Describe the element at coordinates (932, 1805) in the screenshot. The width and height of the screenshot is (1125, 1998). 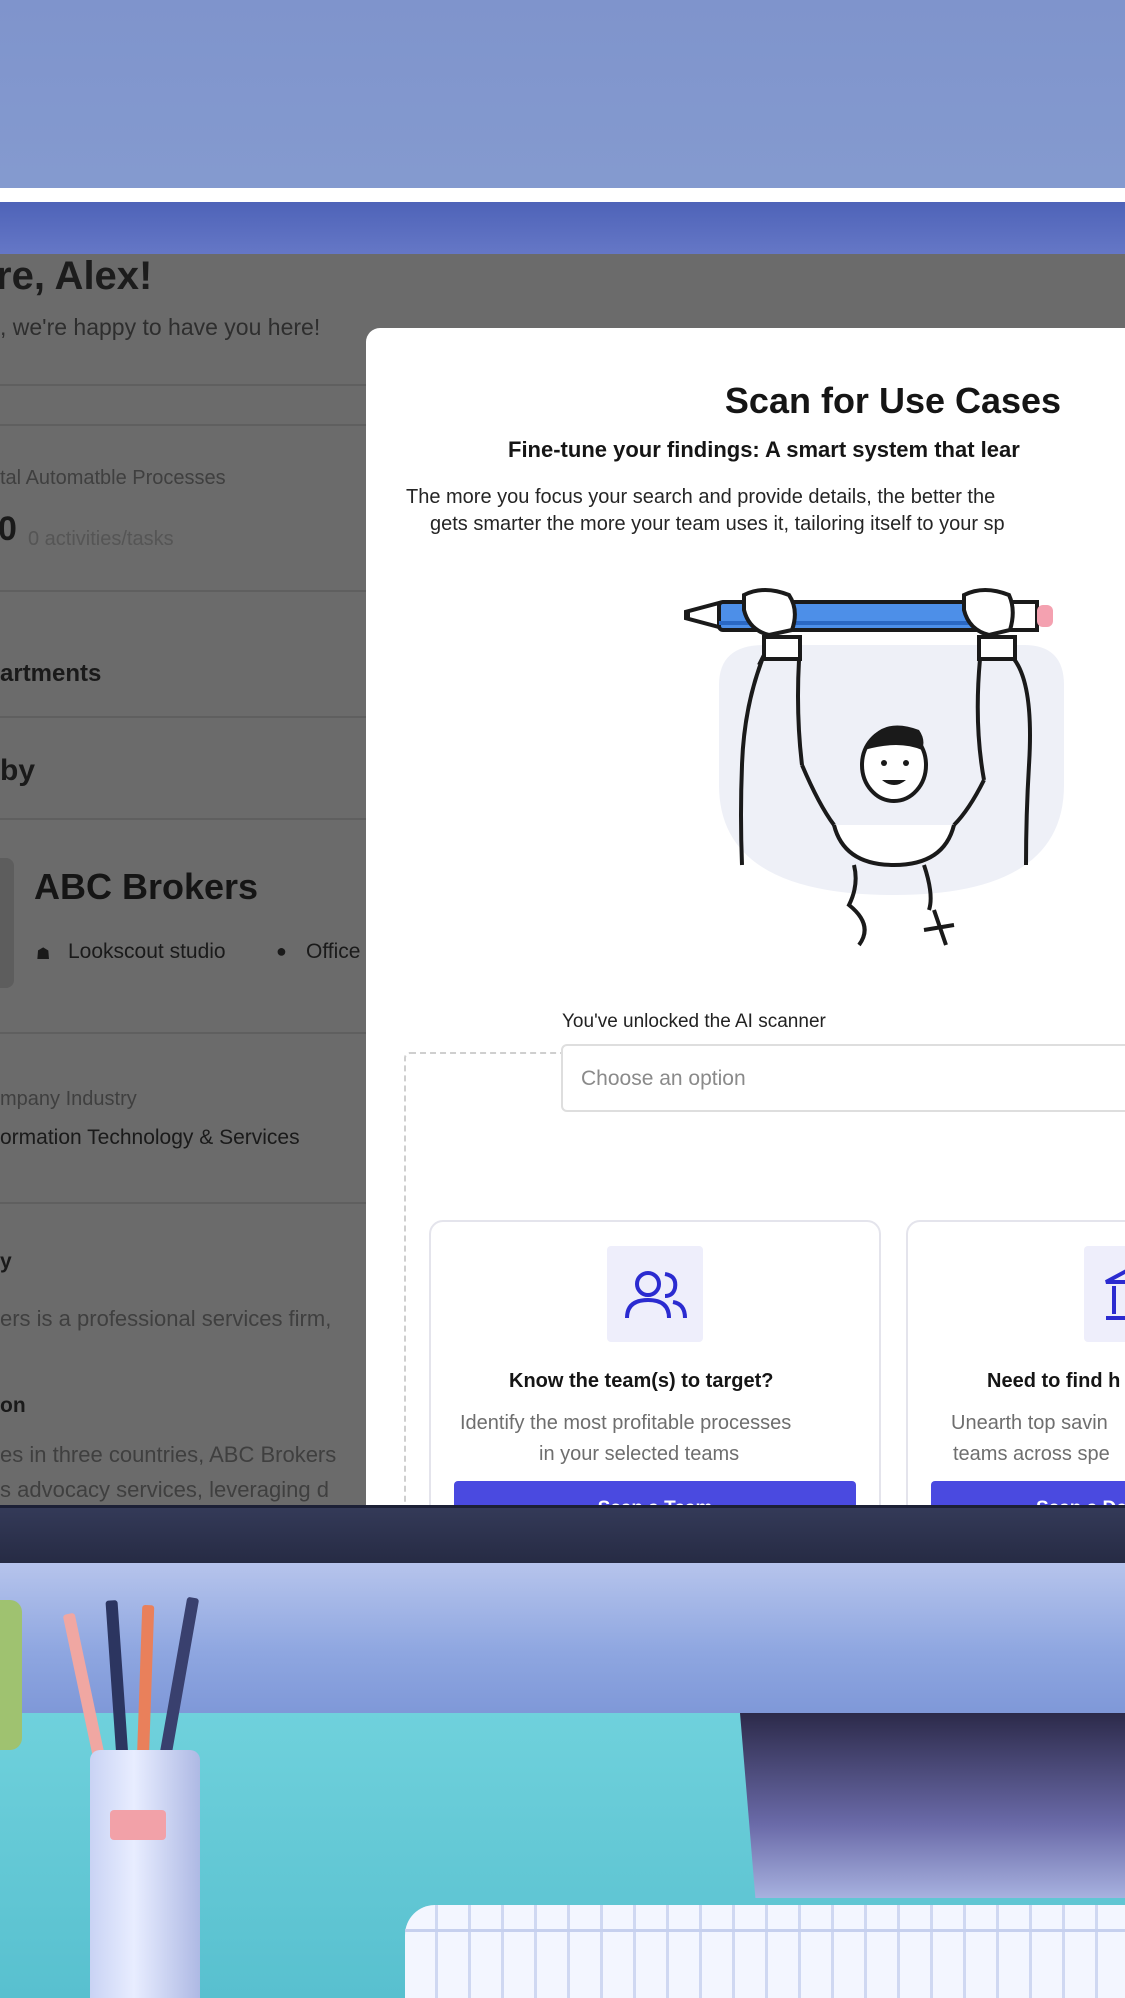
I see `monitor-stand` at that location.